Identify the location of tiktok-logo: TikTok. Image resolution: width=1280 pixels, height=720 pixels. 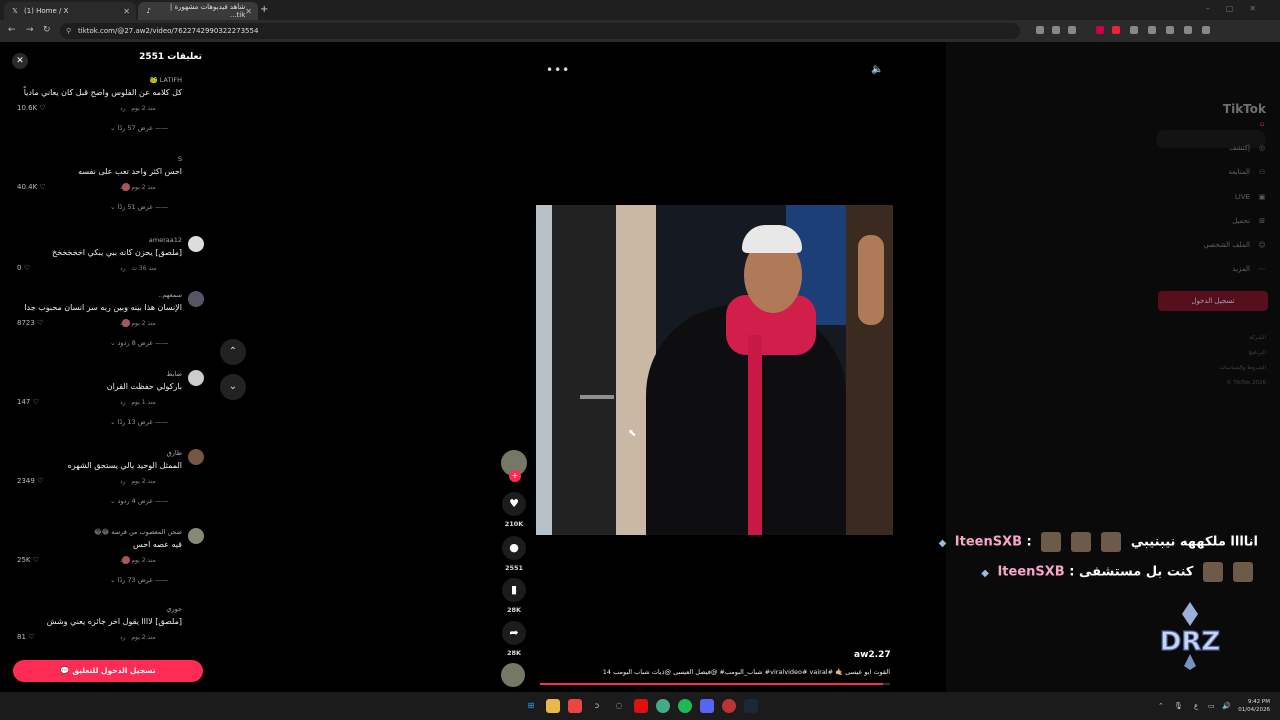
(1244, 109).